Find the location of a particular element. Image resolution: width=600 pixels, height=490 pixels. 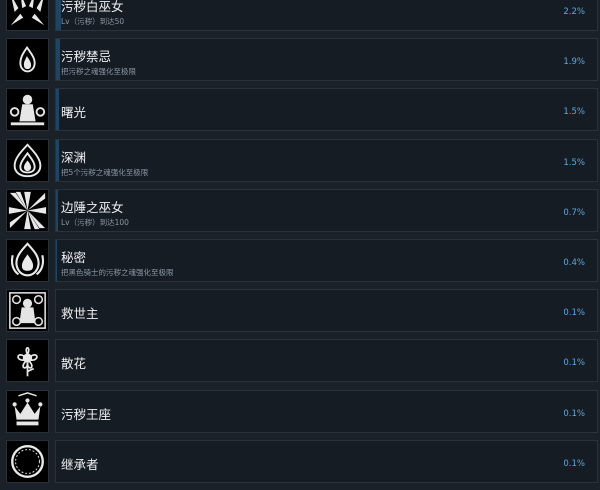

achievement-title: 散花 is located at coordinates (74, 364).